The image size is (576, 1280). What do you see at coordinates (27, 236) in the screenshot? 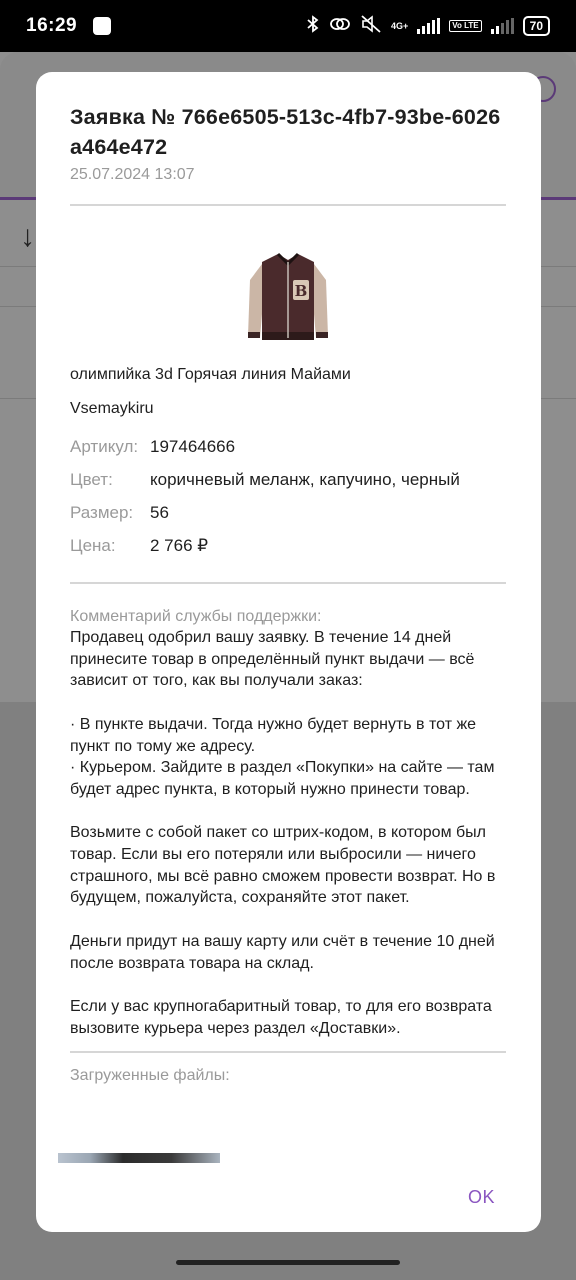
I see `sort-arrow-icon: ↓` at bounding box center [27, 236].